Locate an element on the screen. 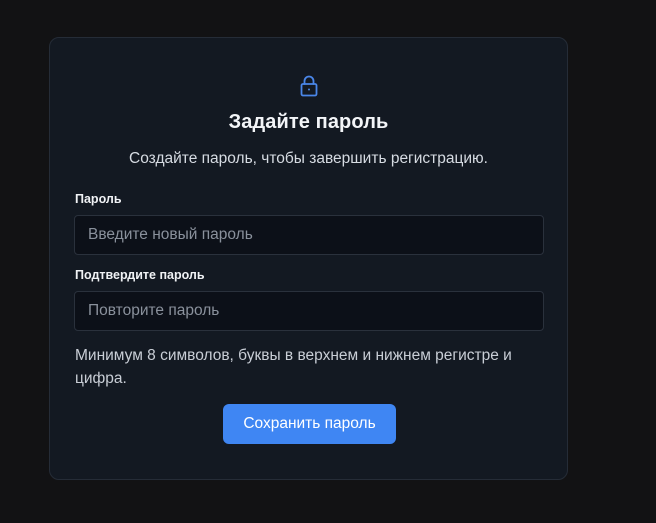  confirm-password-label: Подтвердите пароль is located at coordinates (140, 275).